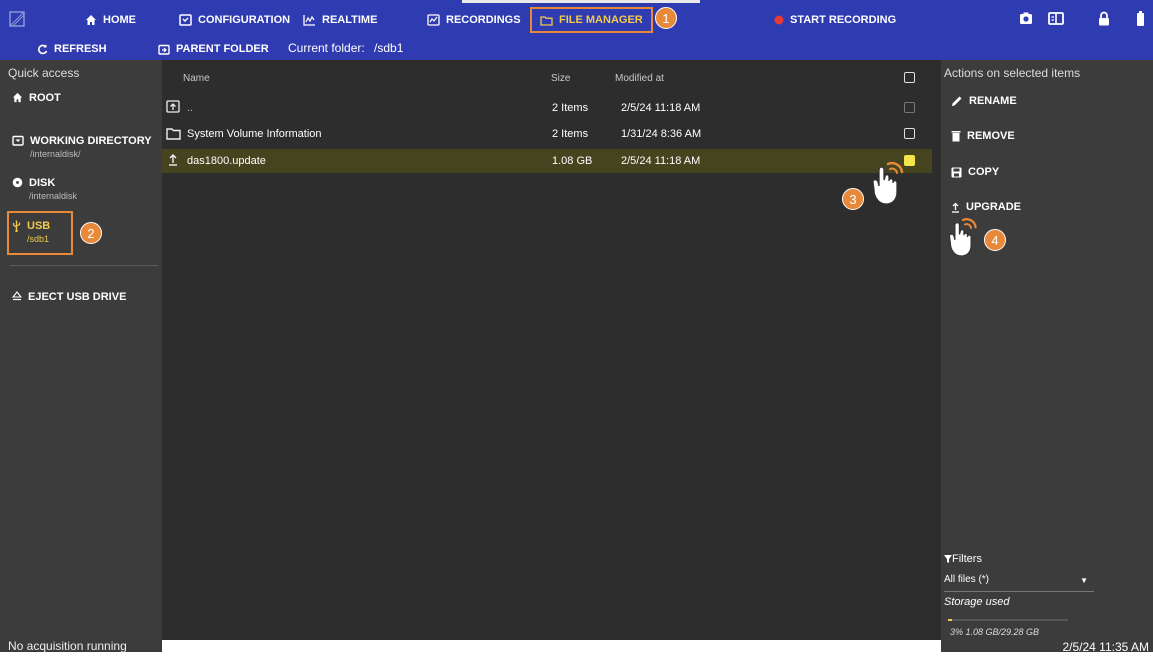 The width and height of the screenshot is (1153, 656). I want to click on quick-access-disk: DISK /internaldisk, so click(44, 189).